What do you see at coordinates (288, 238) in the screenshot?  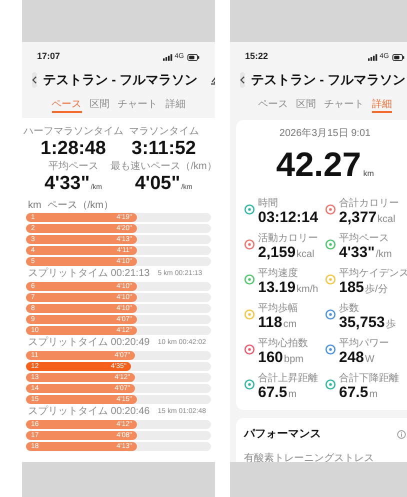 I see `metric-label: 活動カロリー` at bounding box center [288, 238].